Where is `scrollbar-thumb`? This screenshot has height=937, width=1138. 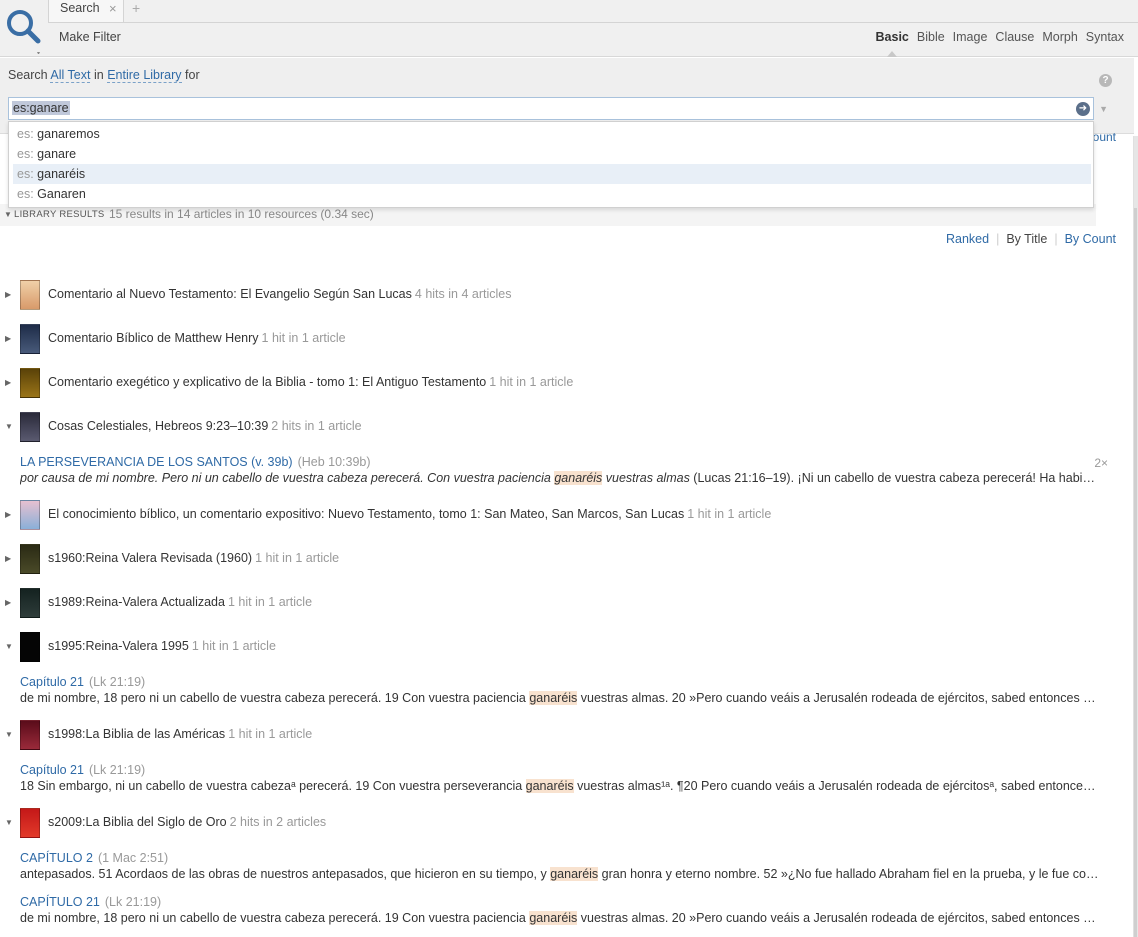
scrollbar-thumb is located at coordinates (1135, 572).